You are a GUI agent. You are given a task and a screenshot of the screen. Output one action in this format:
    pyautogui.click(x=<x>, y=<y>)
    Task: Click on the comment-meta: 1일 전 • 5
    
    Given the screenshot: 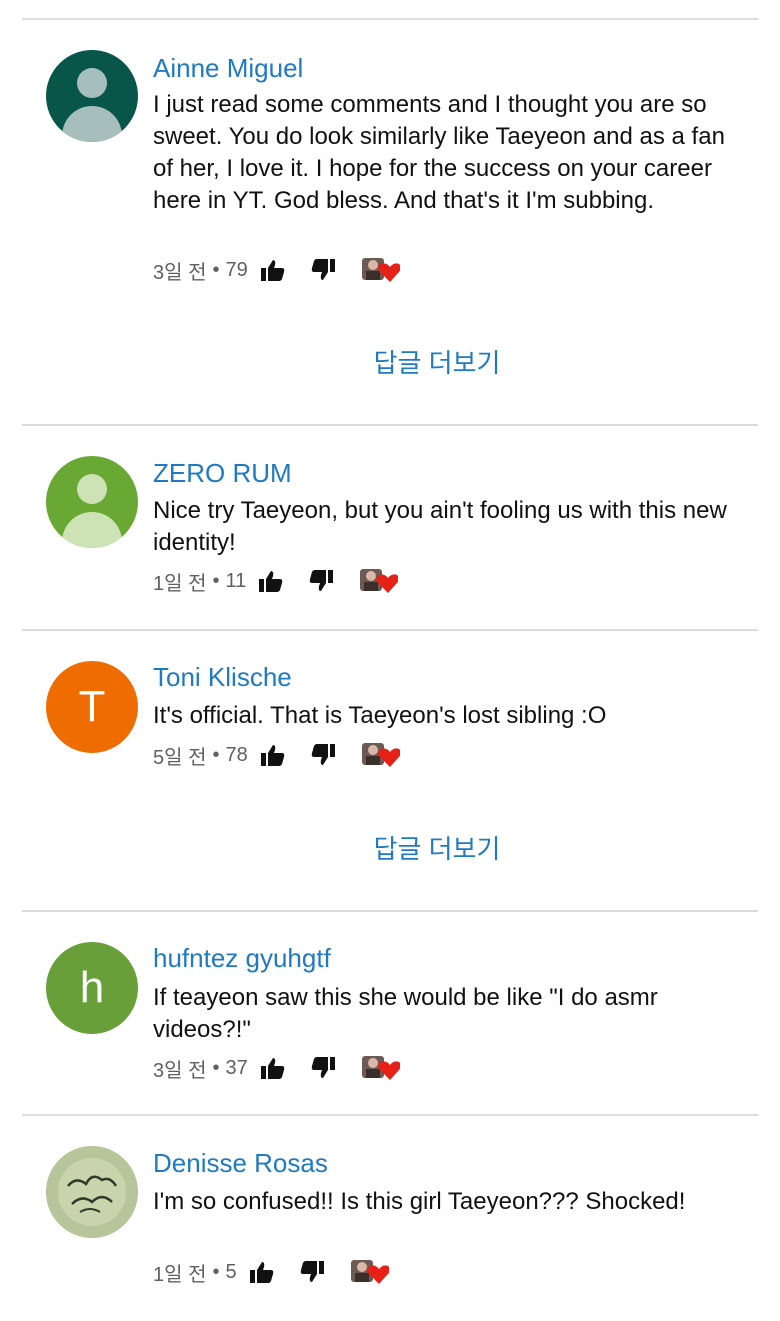 What is the action you would take?
    pyautogui.click(x=271, y=1272)
    